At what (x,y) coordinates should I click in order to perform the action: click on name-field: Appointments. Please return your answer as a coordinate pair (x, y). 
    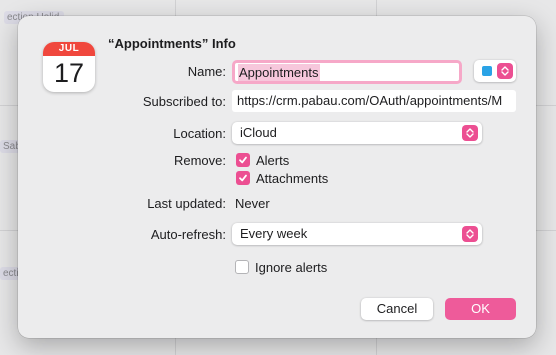
    Looking at the image, I should click on (347, 72).